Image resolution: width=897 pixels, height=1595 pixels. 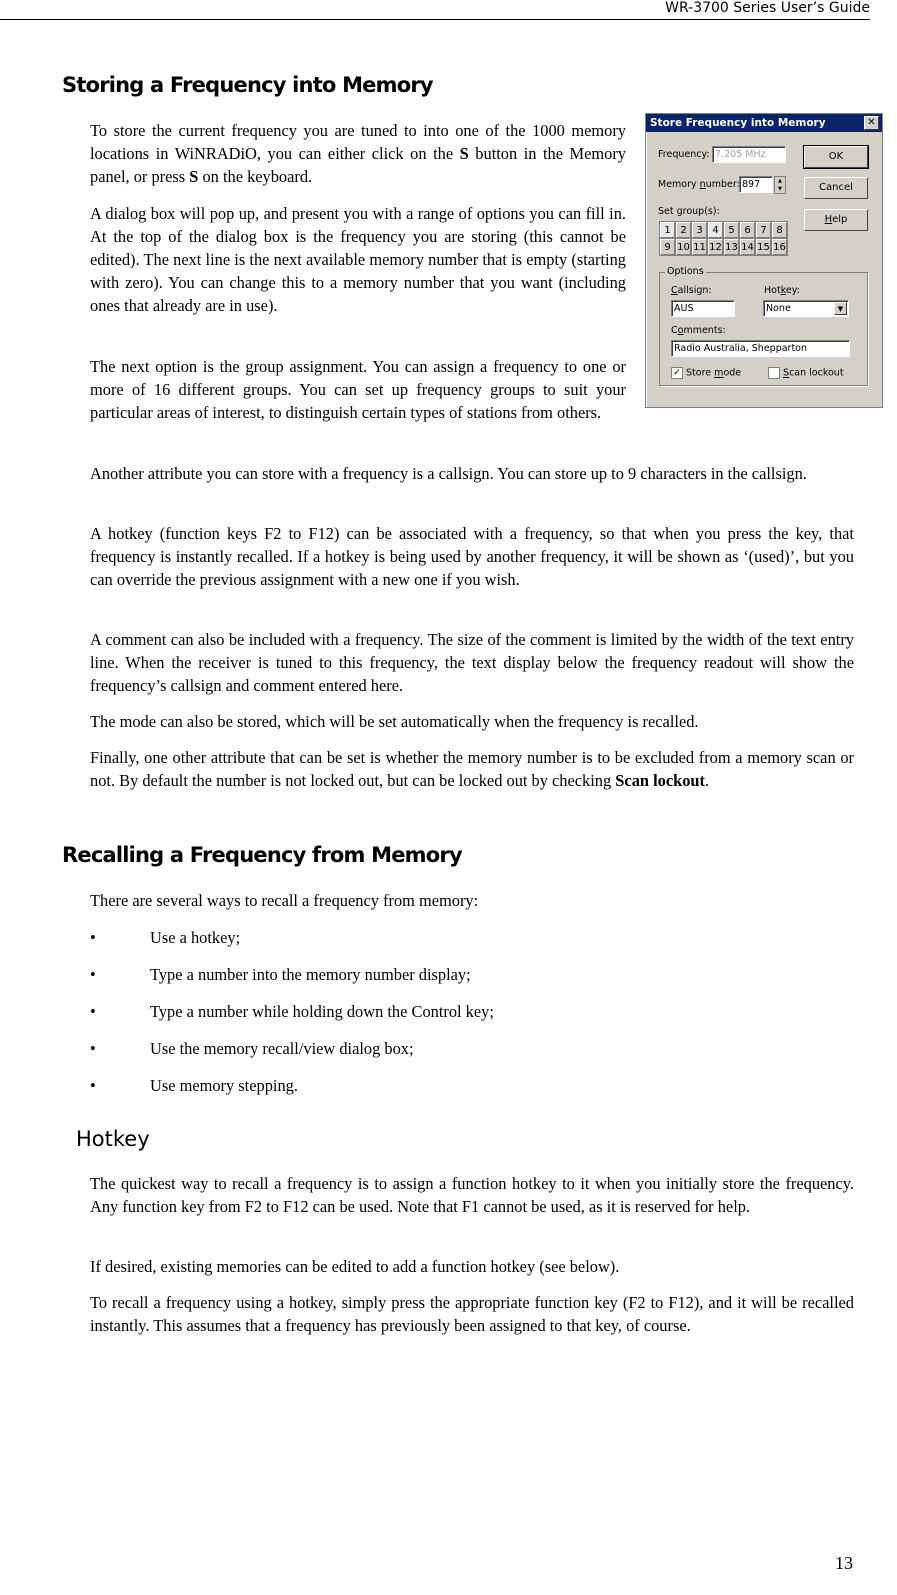 What do you see at coordinates (840, 308) in the screenshot?
I see `chevron-down-icon: ▼` at bounding box center [840, 308].